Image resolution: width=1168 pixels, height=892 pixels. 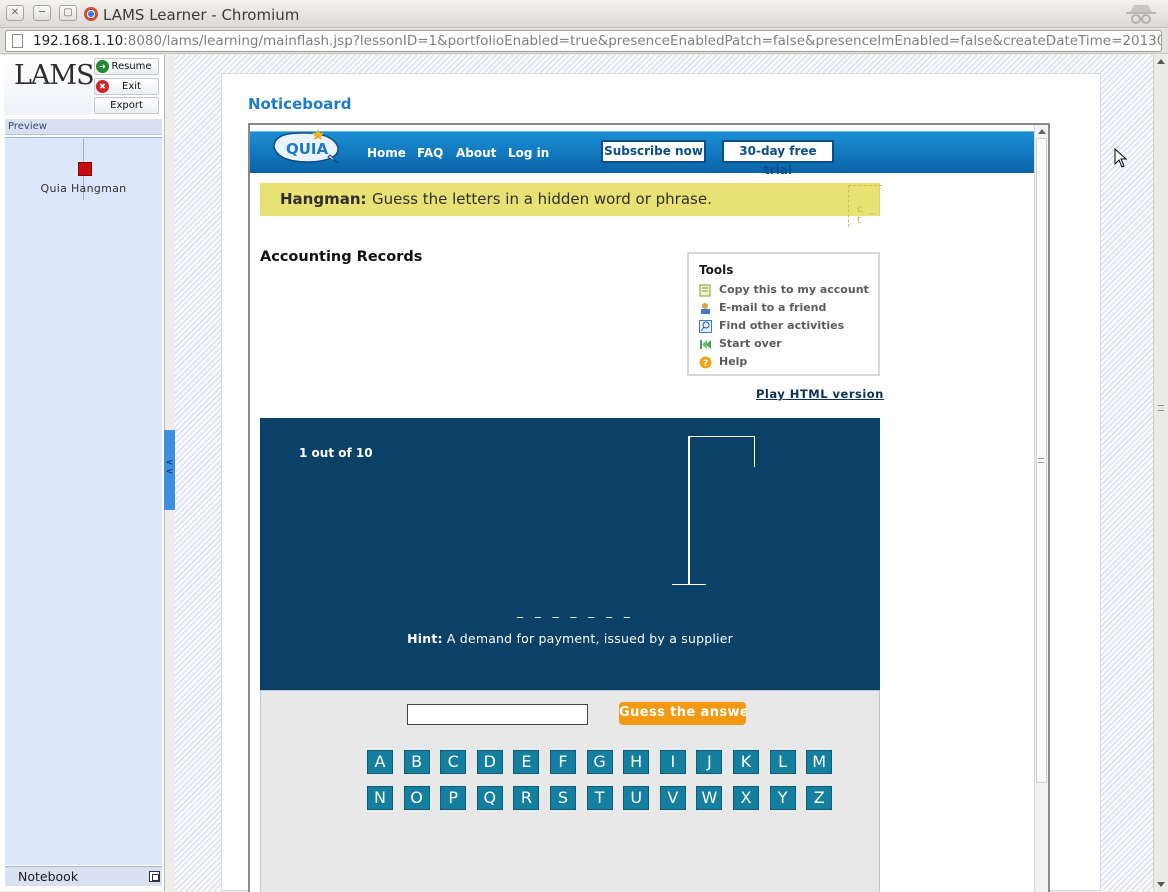 I want to click on nav-home-link: Home, so click(x=386, y=153).